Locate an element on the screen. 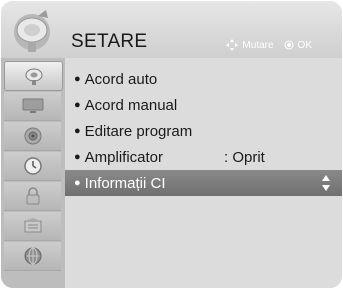 The width and height of the screenshot is (343, 289). hint-ok-label: OK is located at coordinates (304, 45).